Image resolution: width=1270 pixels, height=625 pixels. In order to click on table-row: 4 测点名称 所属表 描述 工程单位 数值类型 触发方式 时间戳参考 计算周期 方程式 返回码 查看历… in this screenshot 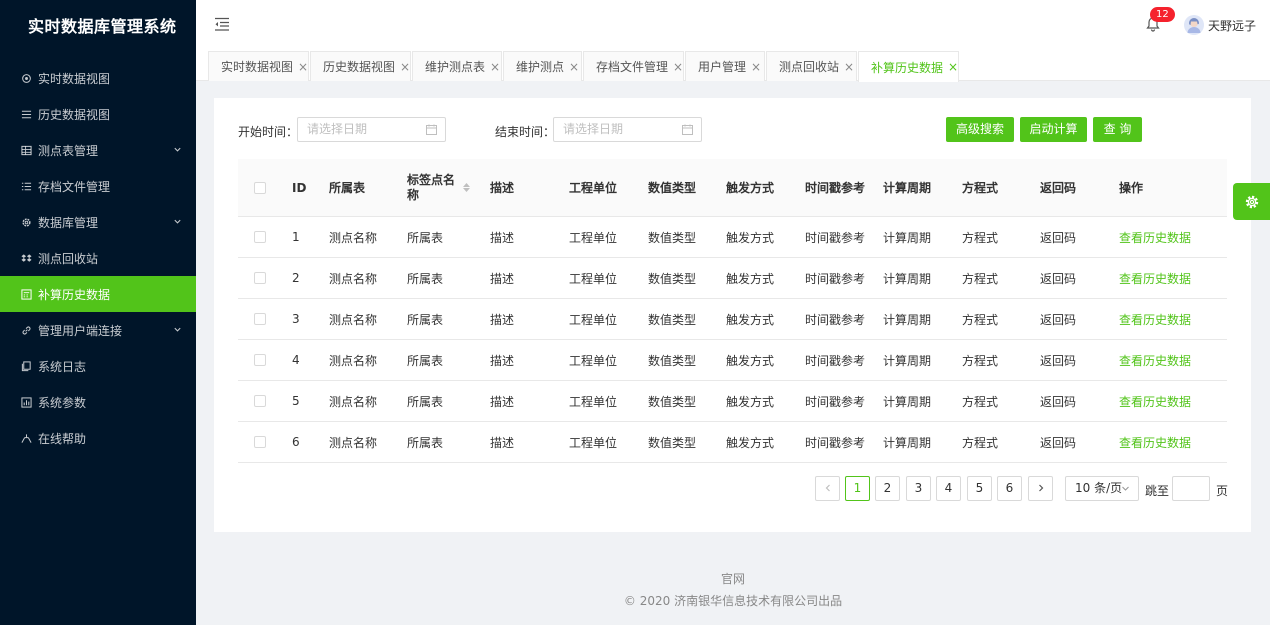, I will do `click(732, 360)`.